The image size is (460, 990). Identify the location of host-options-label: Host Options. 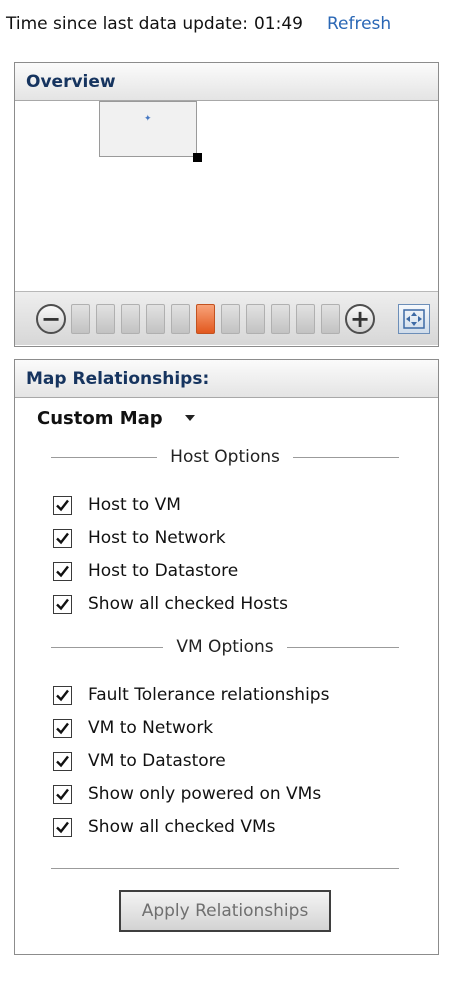
(225, 457).